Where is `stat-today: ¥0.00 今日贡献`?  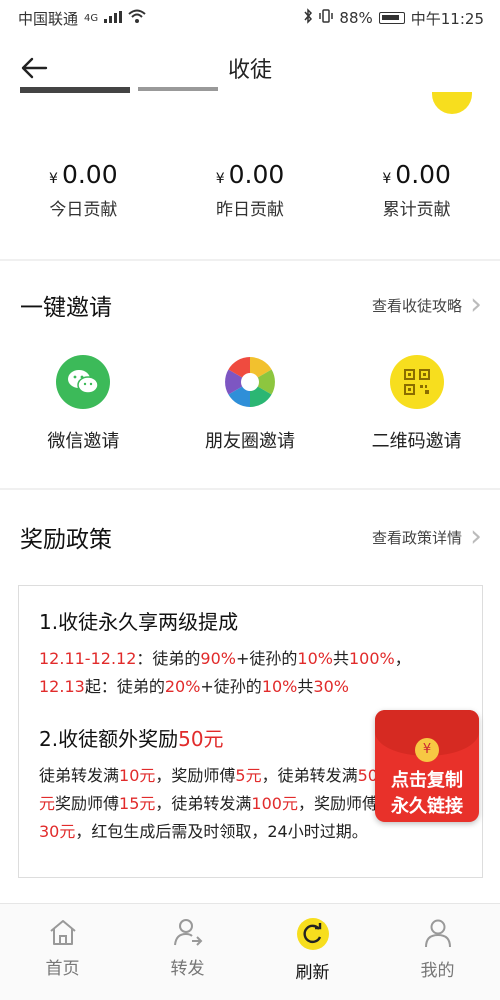 stat-today: ¥0.00 今日贡献 is located at coordinates (83, 200).